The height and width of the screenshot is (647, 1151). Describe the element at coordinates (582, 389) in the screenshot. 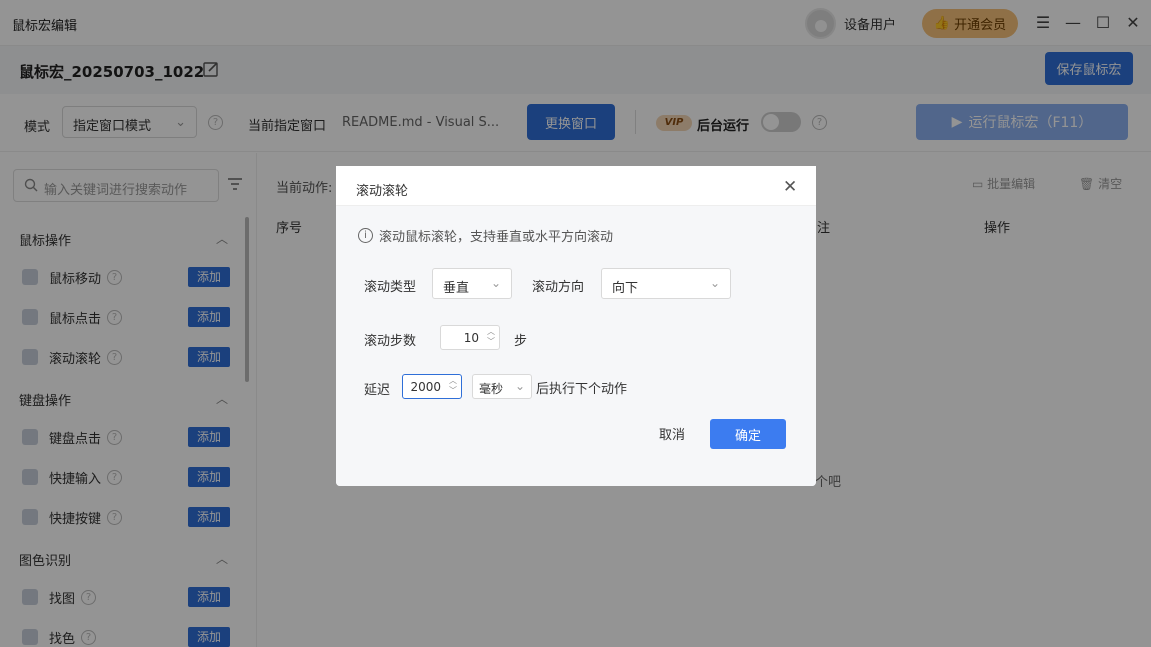

I see `delay-suffix: 后执行下个动作` at that location.